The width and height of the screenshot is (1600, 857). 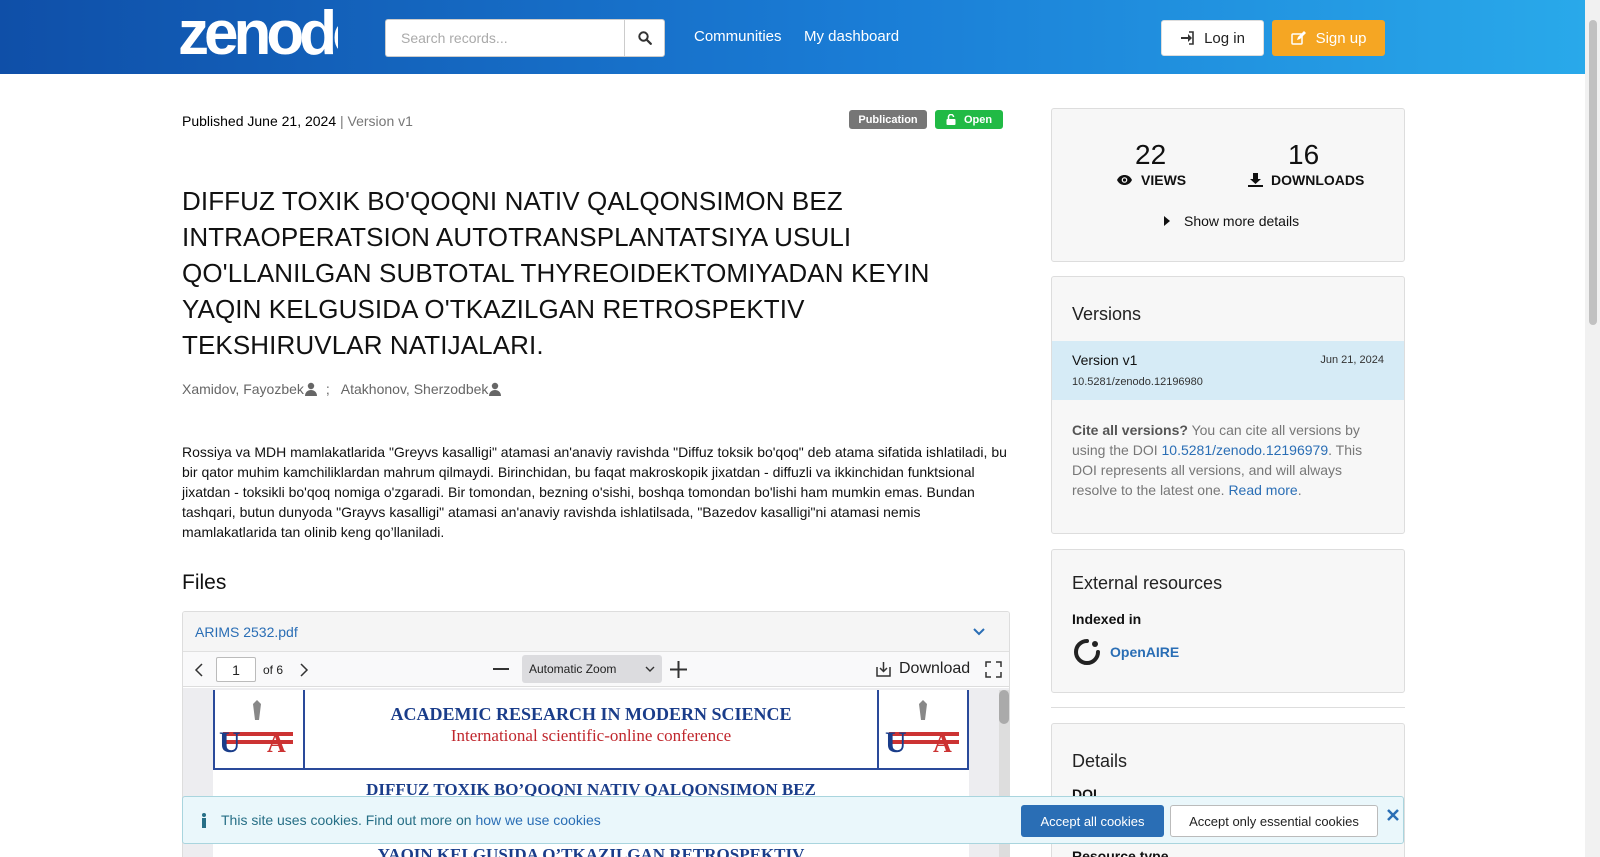 I want to click on info-icon, so click(x=204, y=820).